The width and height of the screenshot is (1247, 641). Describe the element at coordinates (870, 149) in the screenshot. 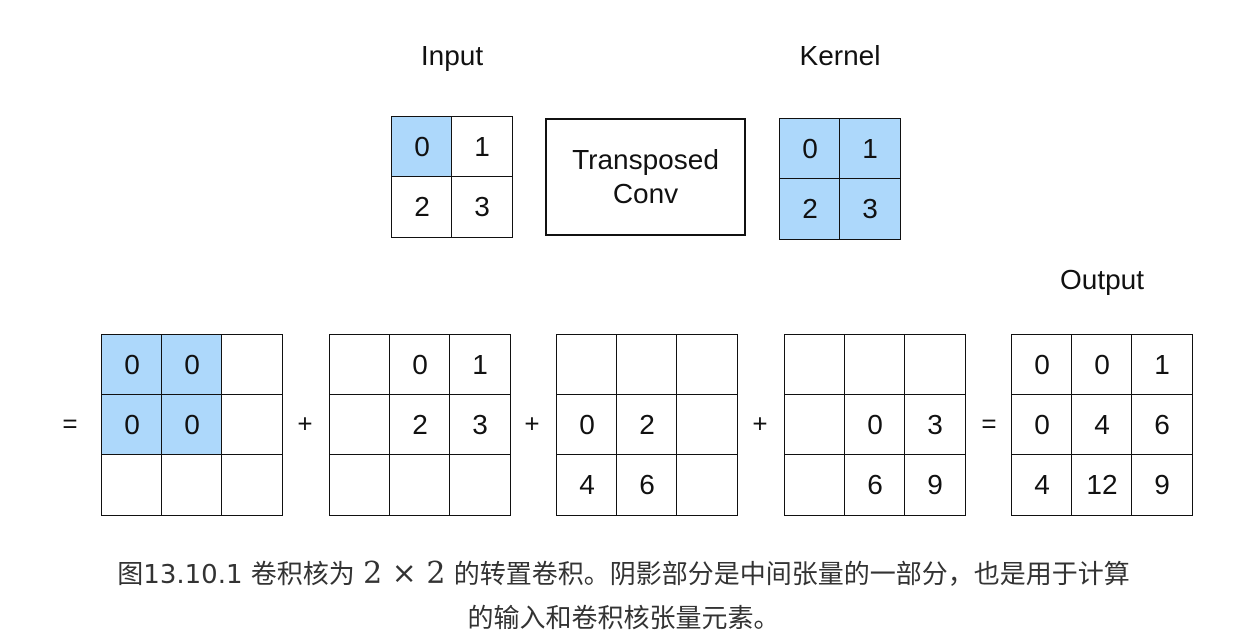

I see `kernel-cell: 1` at that location.